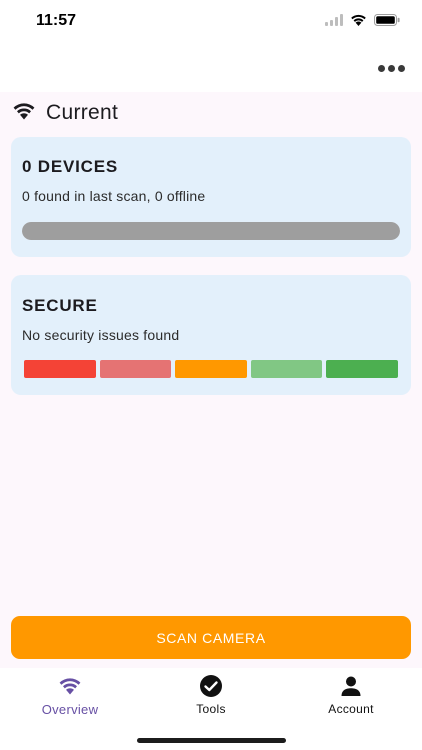 This screenshot has width=422, height=750. What do you see at coordinates (101, 335) in the screenshot?
I see `security-subtitle: No security issues found` at bounding box center [101, 335].